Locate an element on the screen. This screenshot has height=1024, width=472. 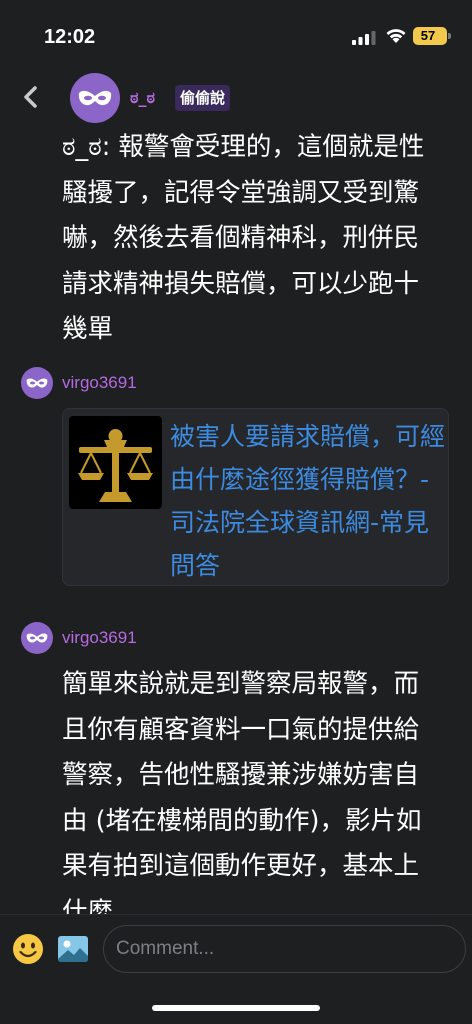
link-title: 被害人要請求賠償，可經由什麼途徑獲得賠償？-司法院全球資訊網-常見問答 is located at coordinates (309, 501).